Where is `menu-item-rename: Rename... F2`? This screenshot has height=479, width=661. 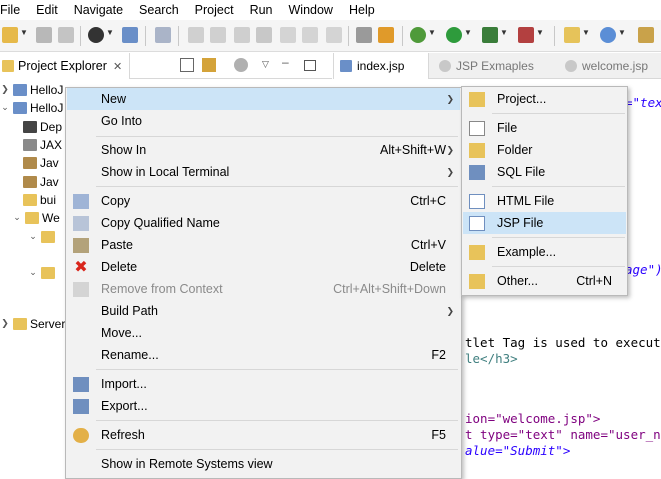 menu-item-rename: Rename... F2 is located at coordinates (263, 355).